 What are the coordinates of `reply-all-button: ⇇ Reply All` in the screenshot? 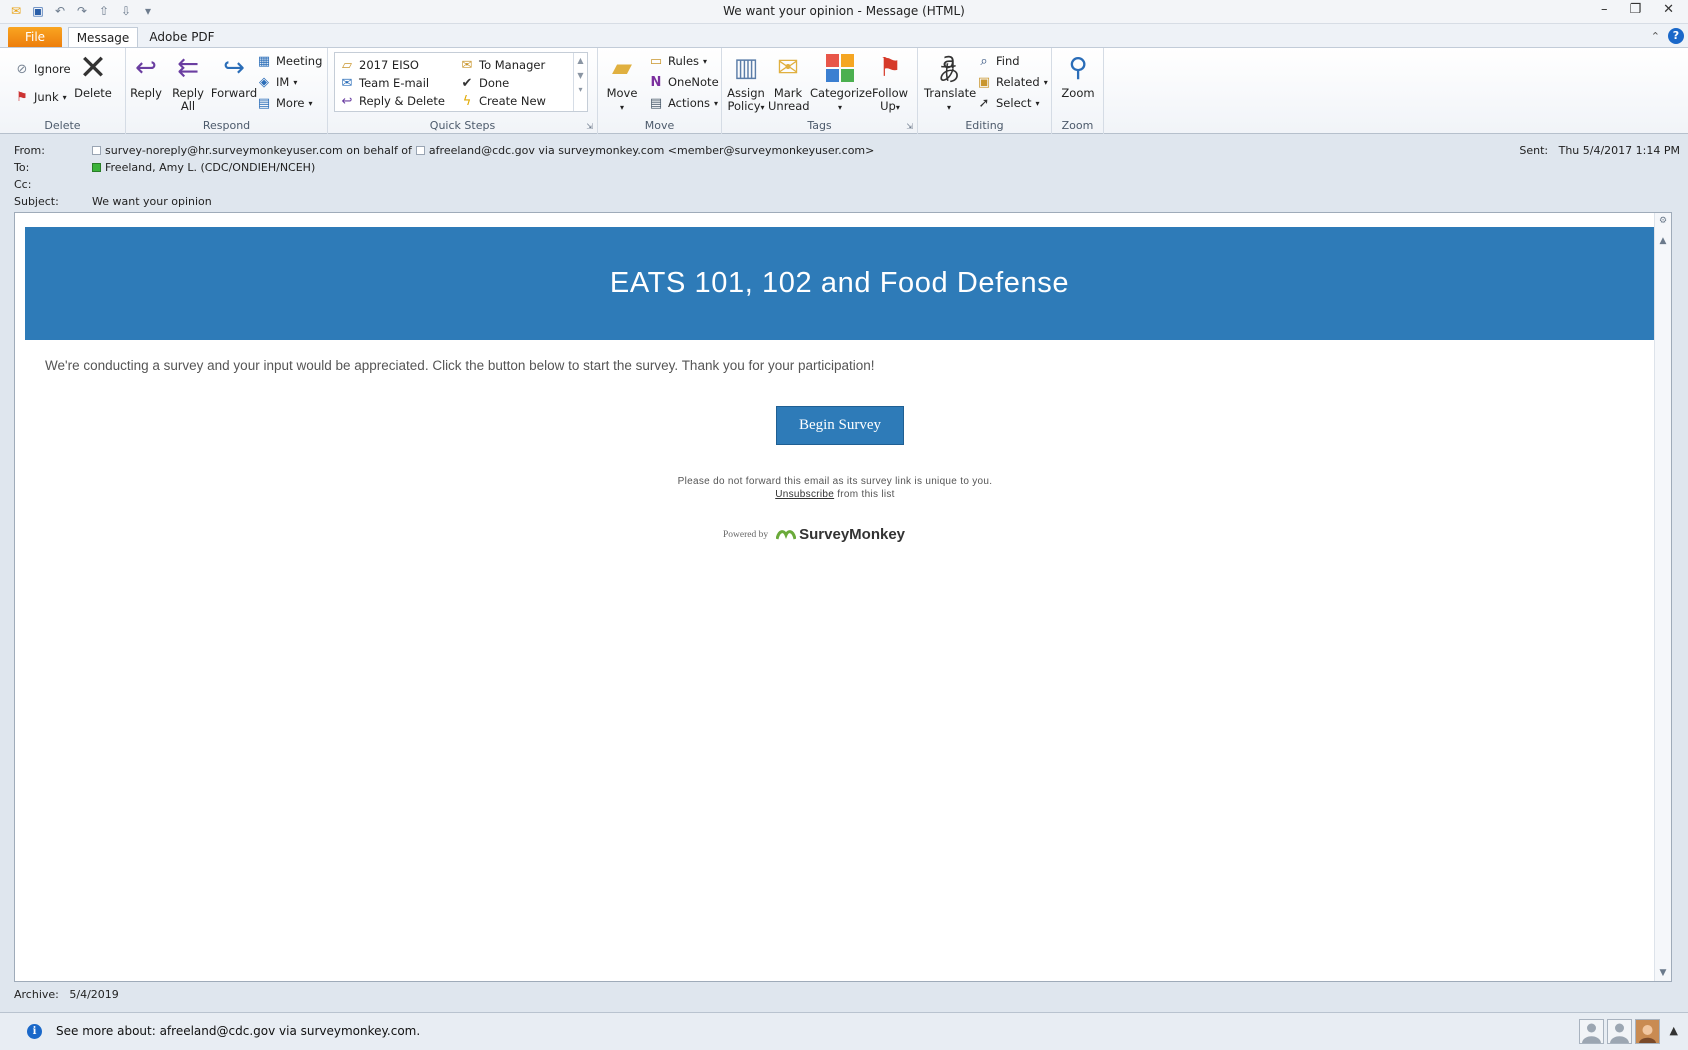 It's located at (188, 82).